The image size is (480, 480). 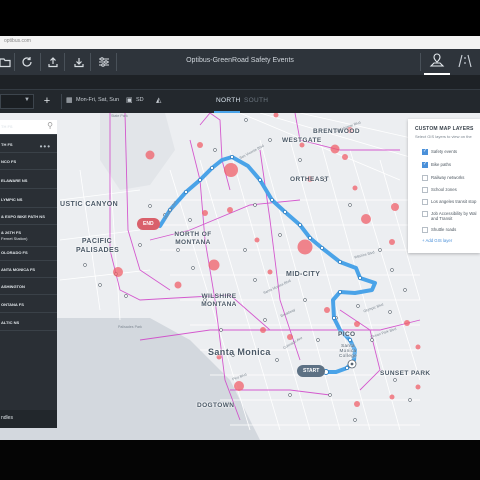 I want to click on label-mid-city: MID-CITY, so click(x=303, y=274).